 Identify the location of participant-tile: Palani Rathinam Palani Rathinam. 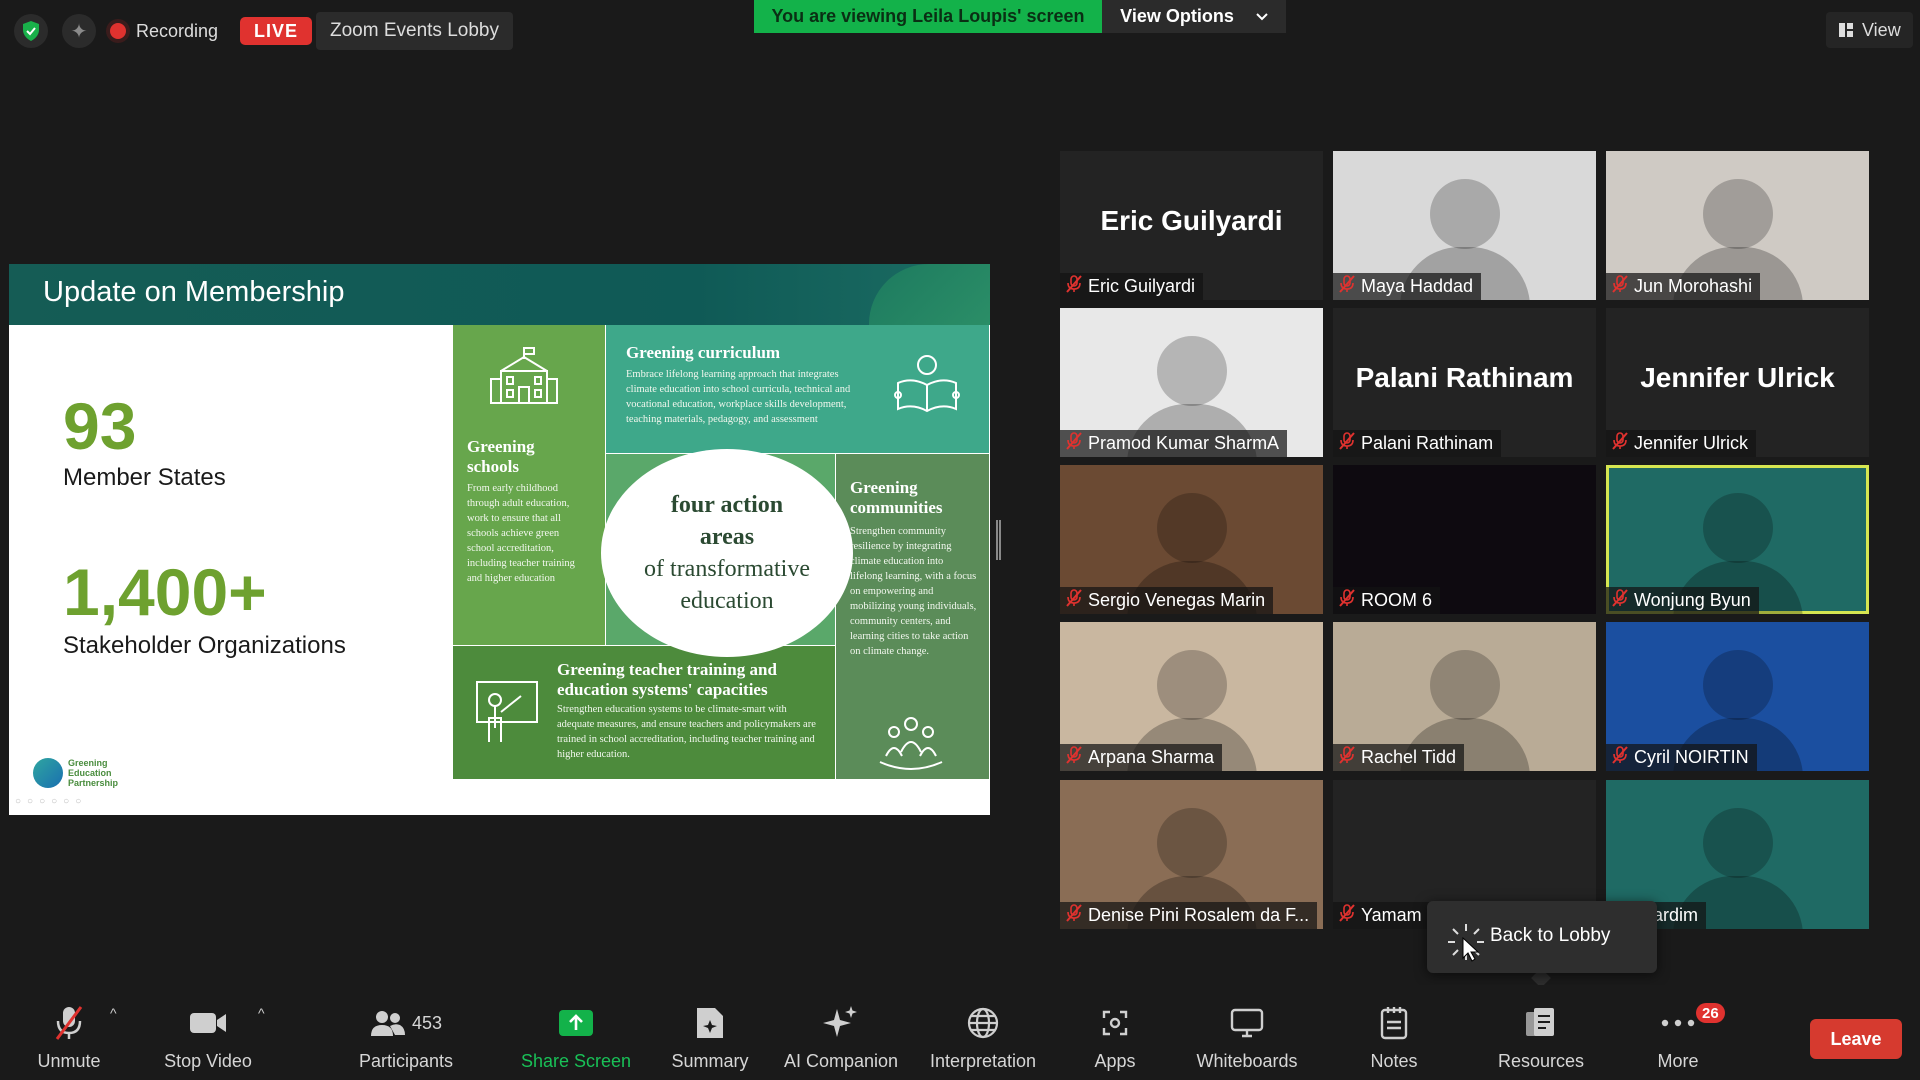
(1464, 382).